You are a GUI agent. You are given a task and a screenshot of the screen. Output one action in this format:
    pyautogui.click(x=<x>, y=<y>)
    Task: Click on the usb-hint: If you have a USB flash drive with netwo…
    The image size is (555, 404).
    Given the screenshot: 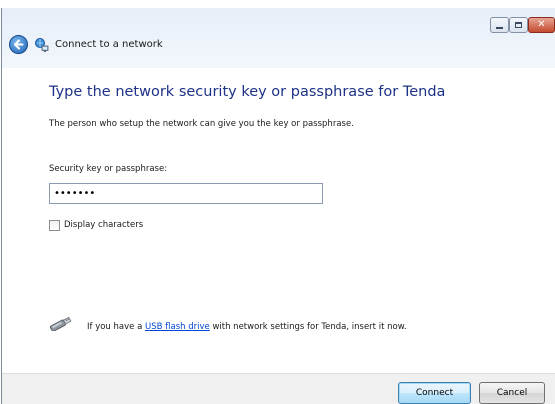 What is the action you would take?
    pyautogui.click(x=247, y=327)
    